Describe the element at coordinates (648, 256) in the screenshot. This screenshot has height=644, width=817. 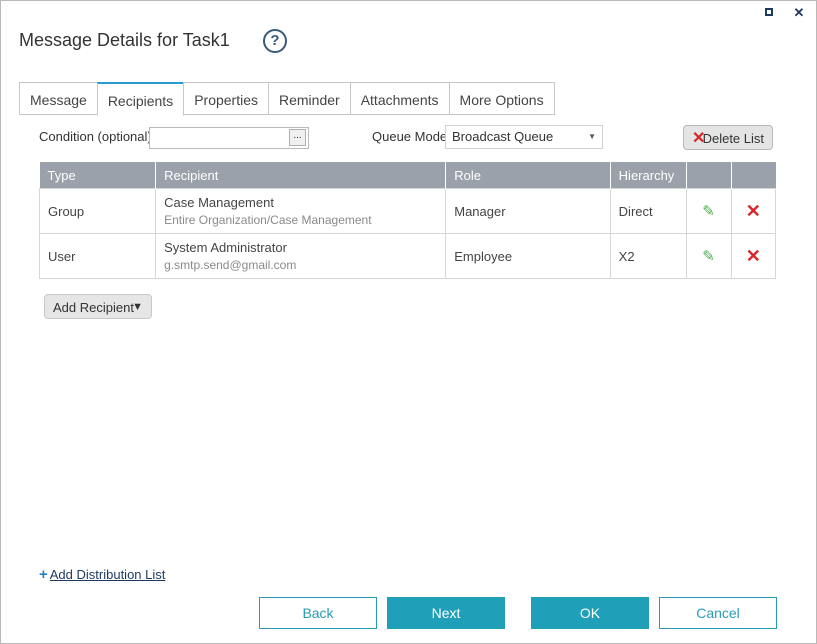
I see `cell-hierarchy: X2` at that location.